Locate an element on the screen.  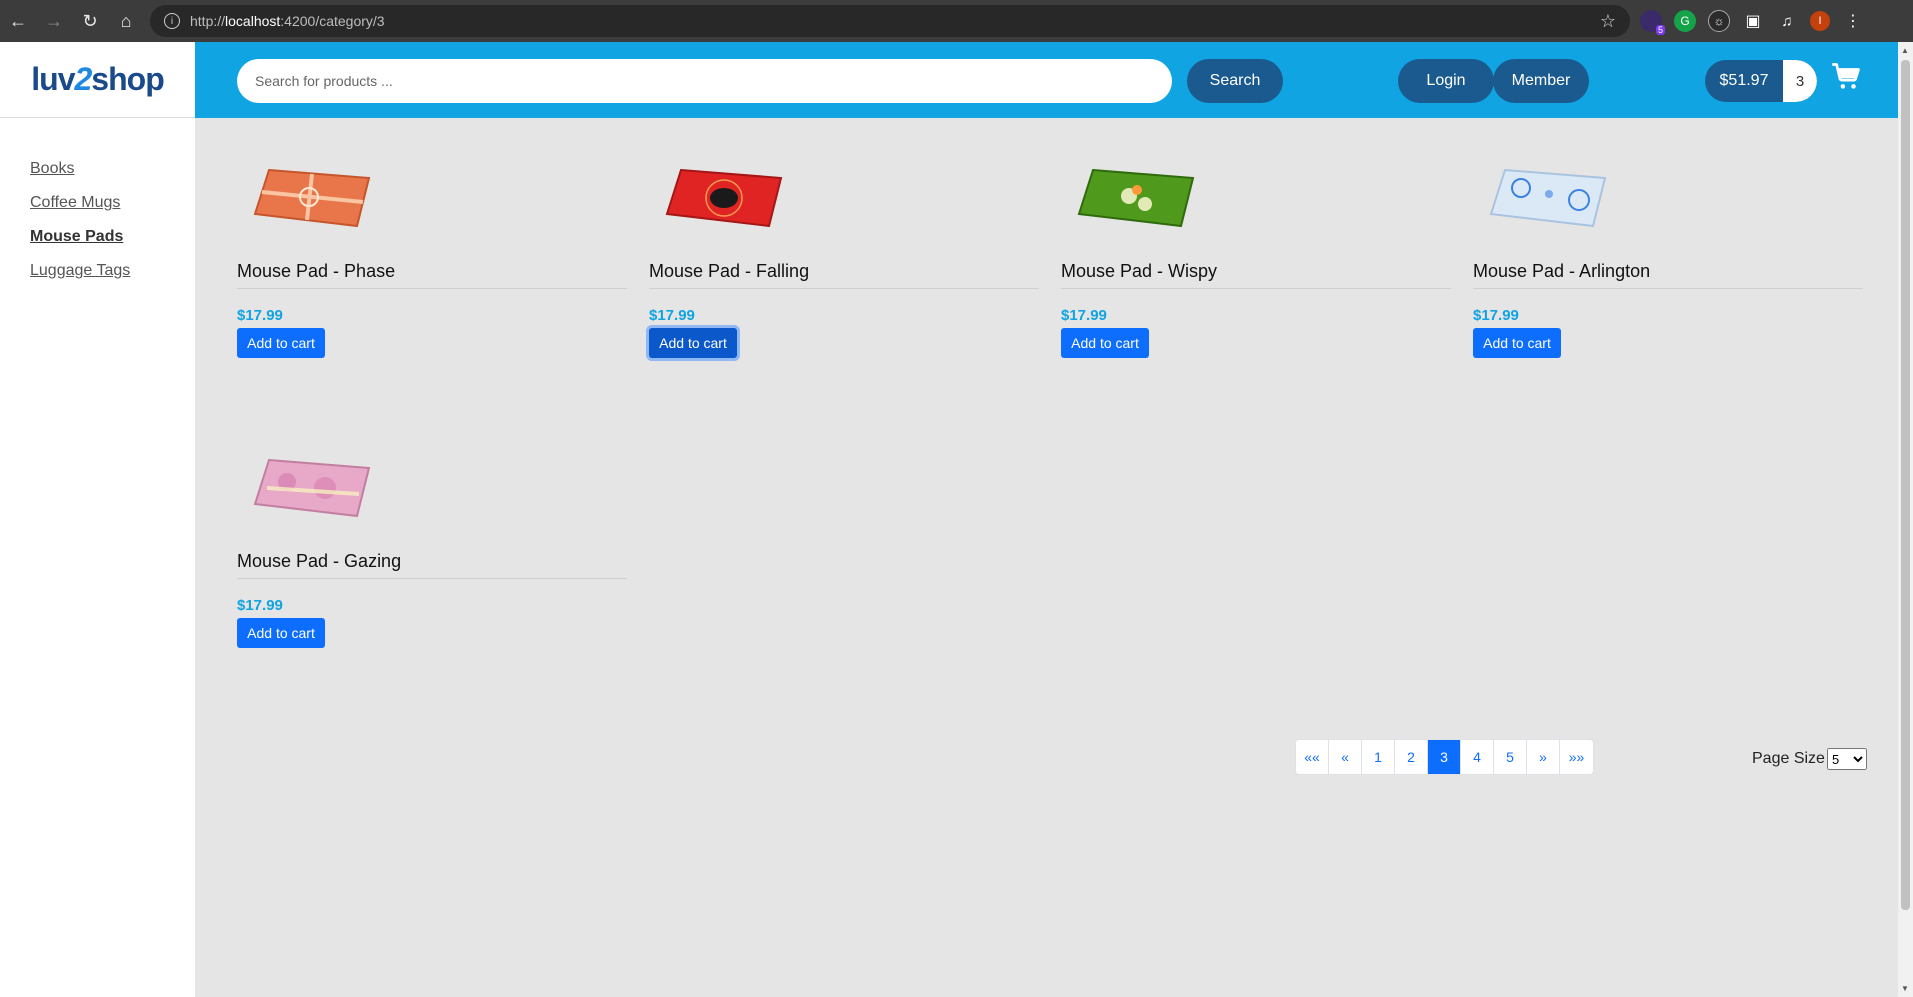
url-prefix: http:// is located at coordinates (208, 21).